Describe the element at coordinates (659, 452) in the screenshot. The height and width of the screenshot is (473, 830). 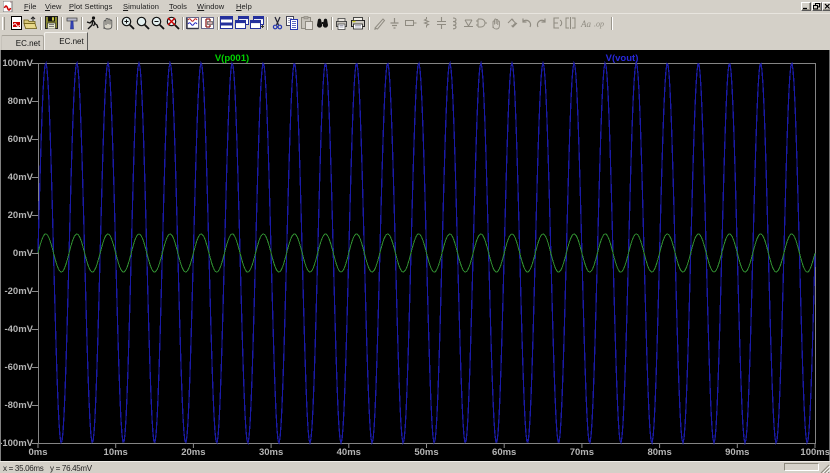
I see `svg-text: 80ms` at that location.